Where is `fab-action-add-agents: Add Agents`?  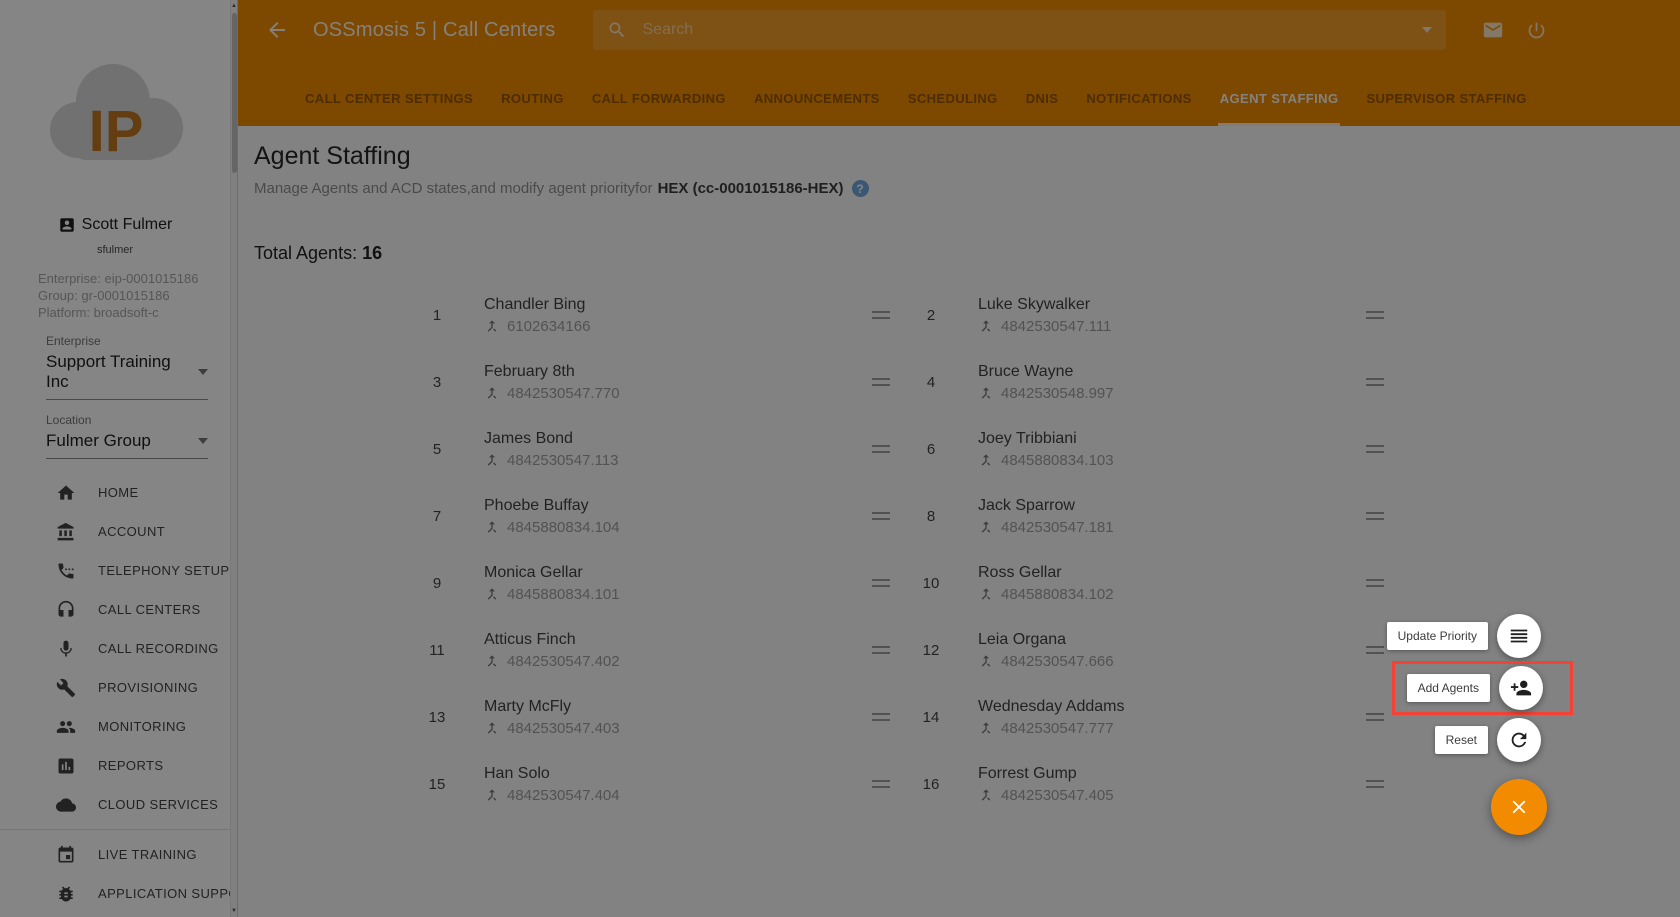 fab-action-add-agents: Add Agents is located at coordinates (1482, 688).